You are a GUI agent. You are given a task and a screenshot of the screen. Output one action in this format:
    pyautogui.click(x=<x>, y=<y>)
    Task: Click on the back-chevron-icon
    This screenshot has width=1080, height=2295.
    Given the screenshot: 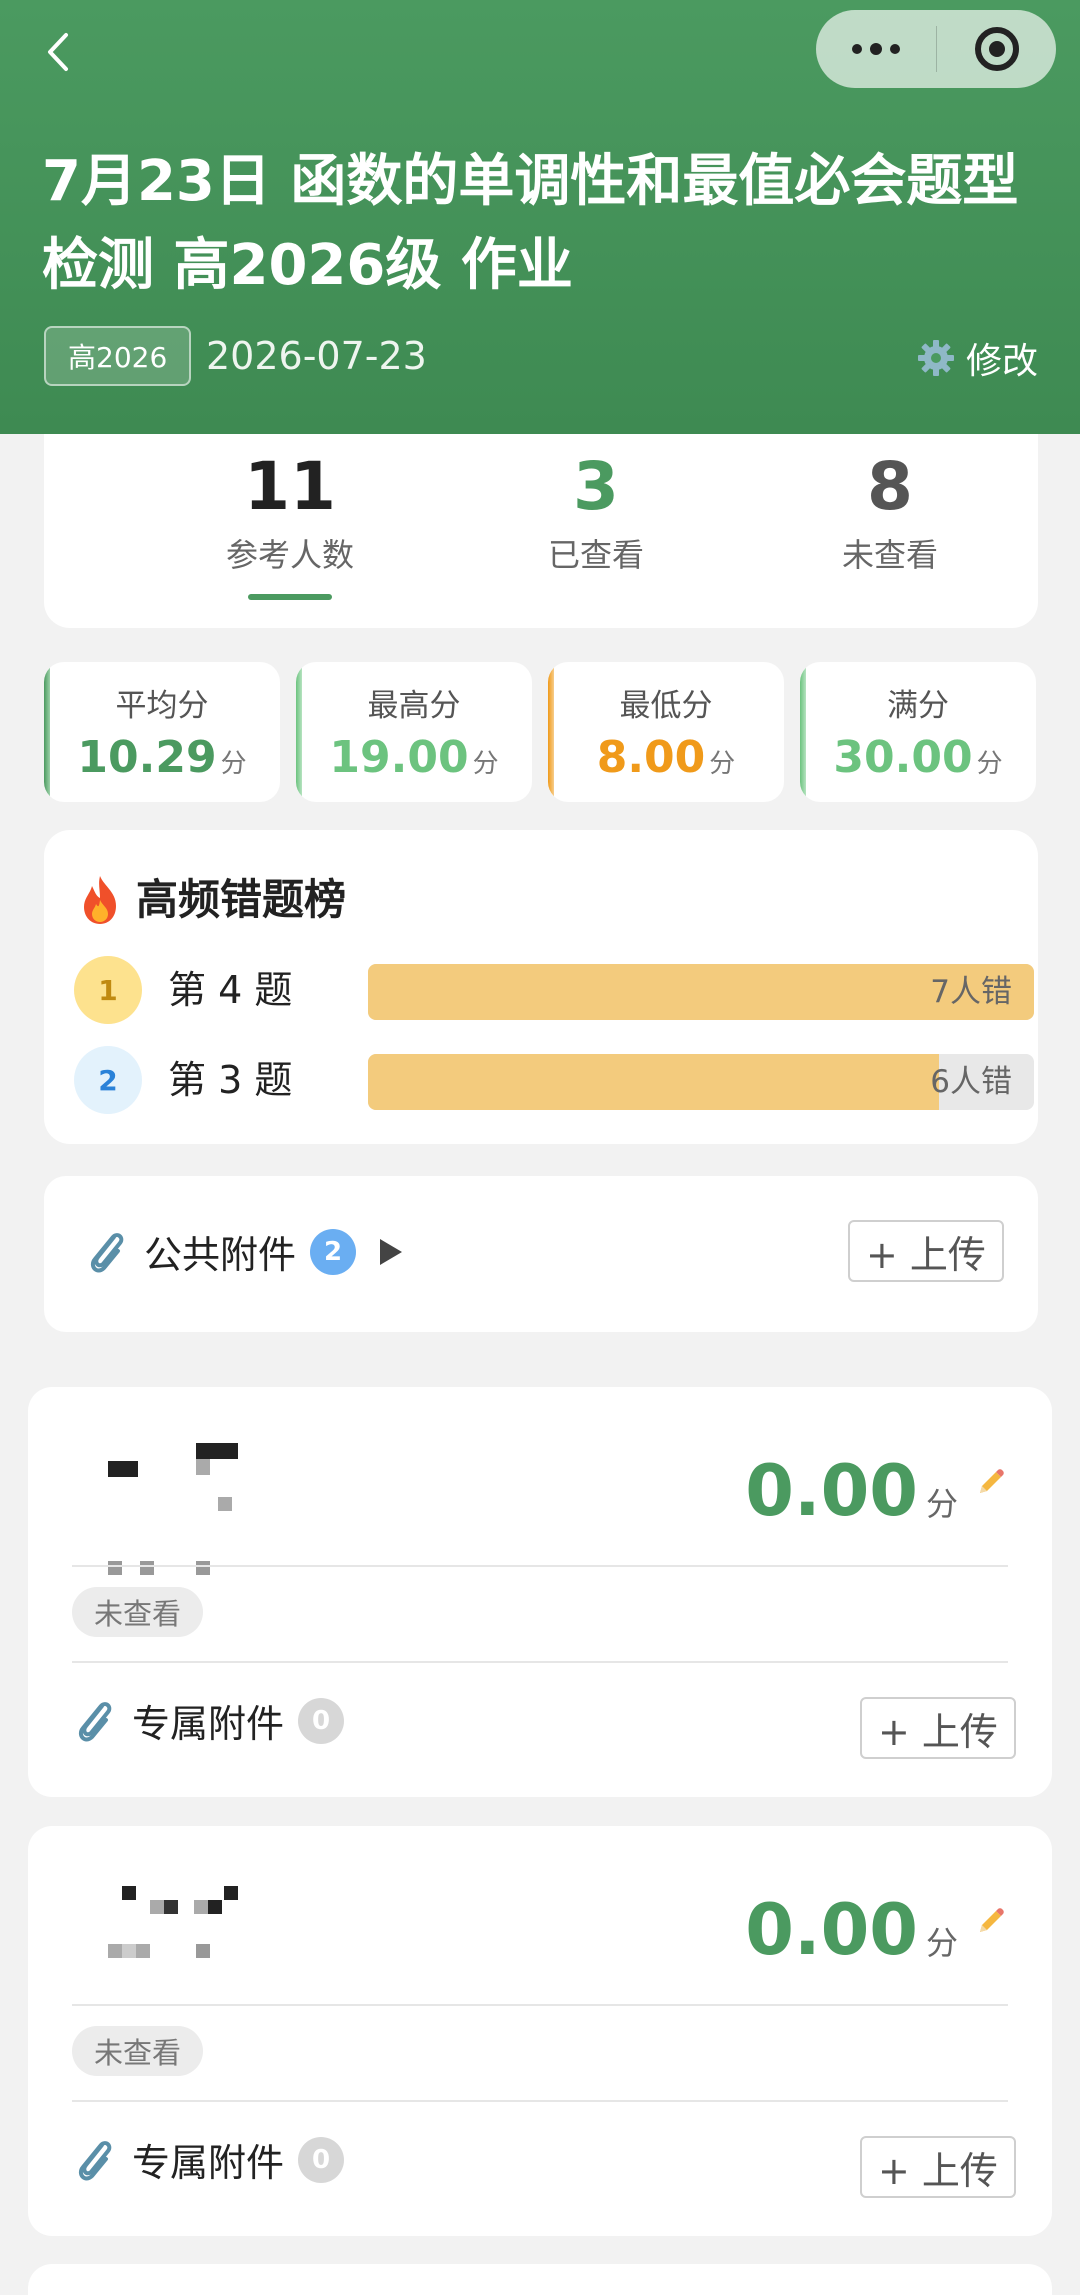 What is the action you would take?
    pyautogui.click(x=58, y=52)
    